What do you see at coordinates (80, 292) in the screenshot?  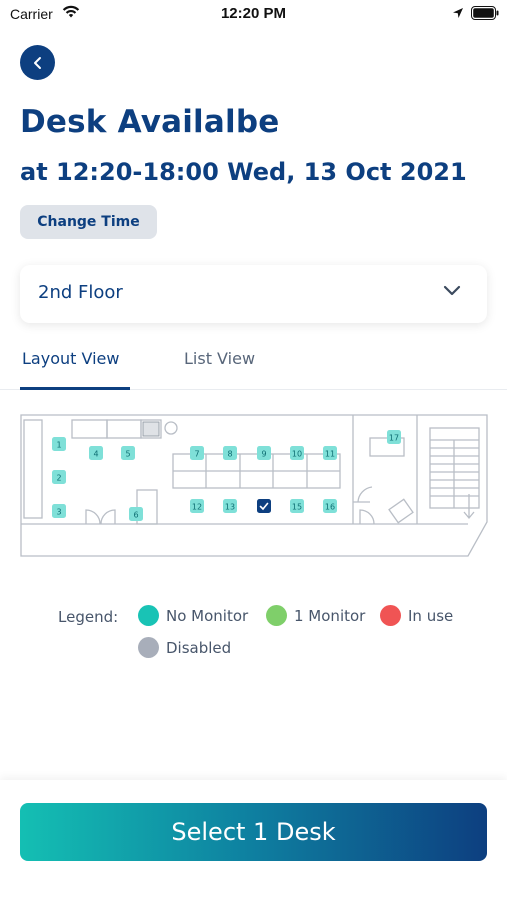 I see `floor-selected-value: 2nd Floor` at bounding box center [80, 292].